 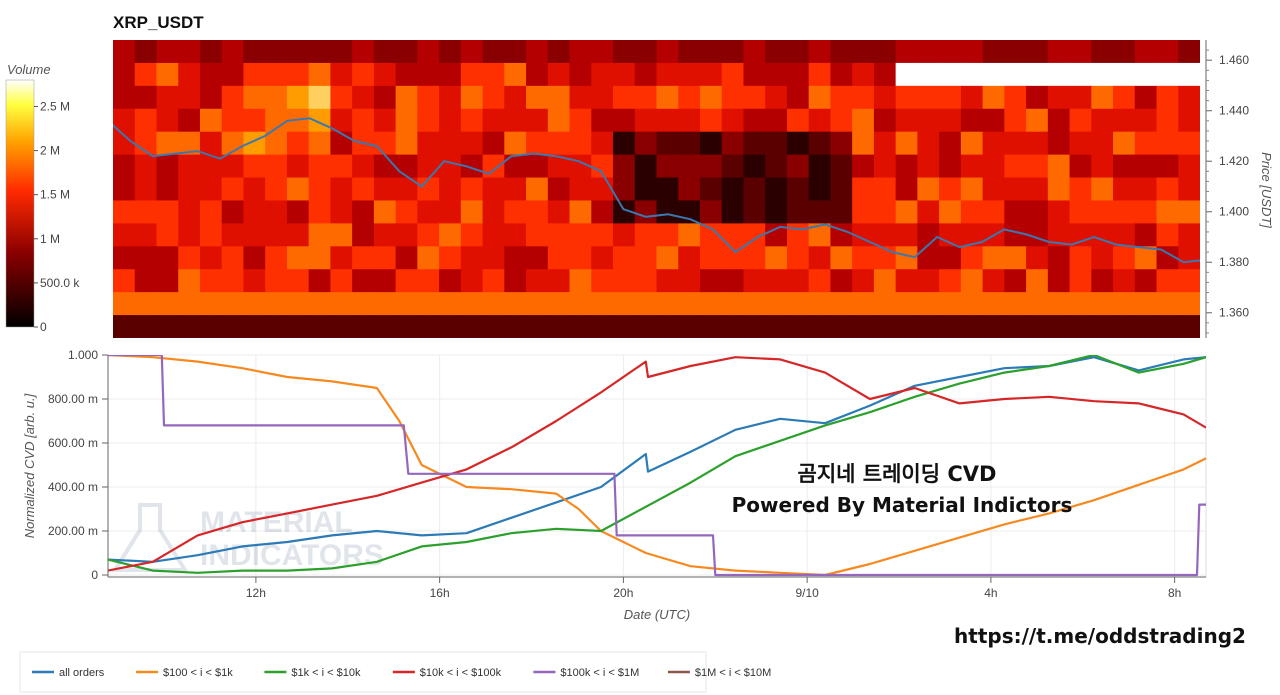 I want to click on watermark-line2: INDICATORS, so click(x=292, y=555).